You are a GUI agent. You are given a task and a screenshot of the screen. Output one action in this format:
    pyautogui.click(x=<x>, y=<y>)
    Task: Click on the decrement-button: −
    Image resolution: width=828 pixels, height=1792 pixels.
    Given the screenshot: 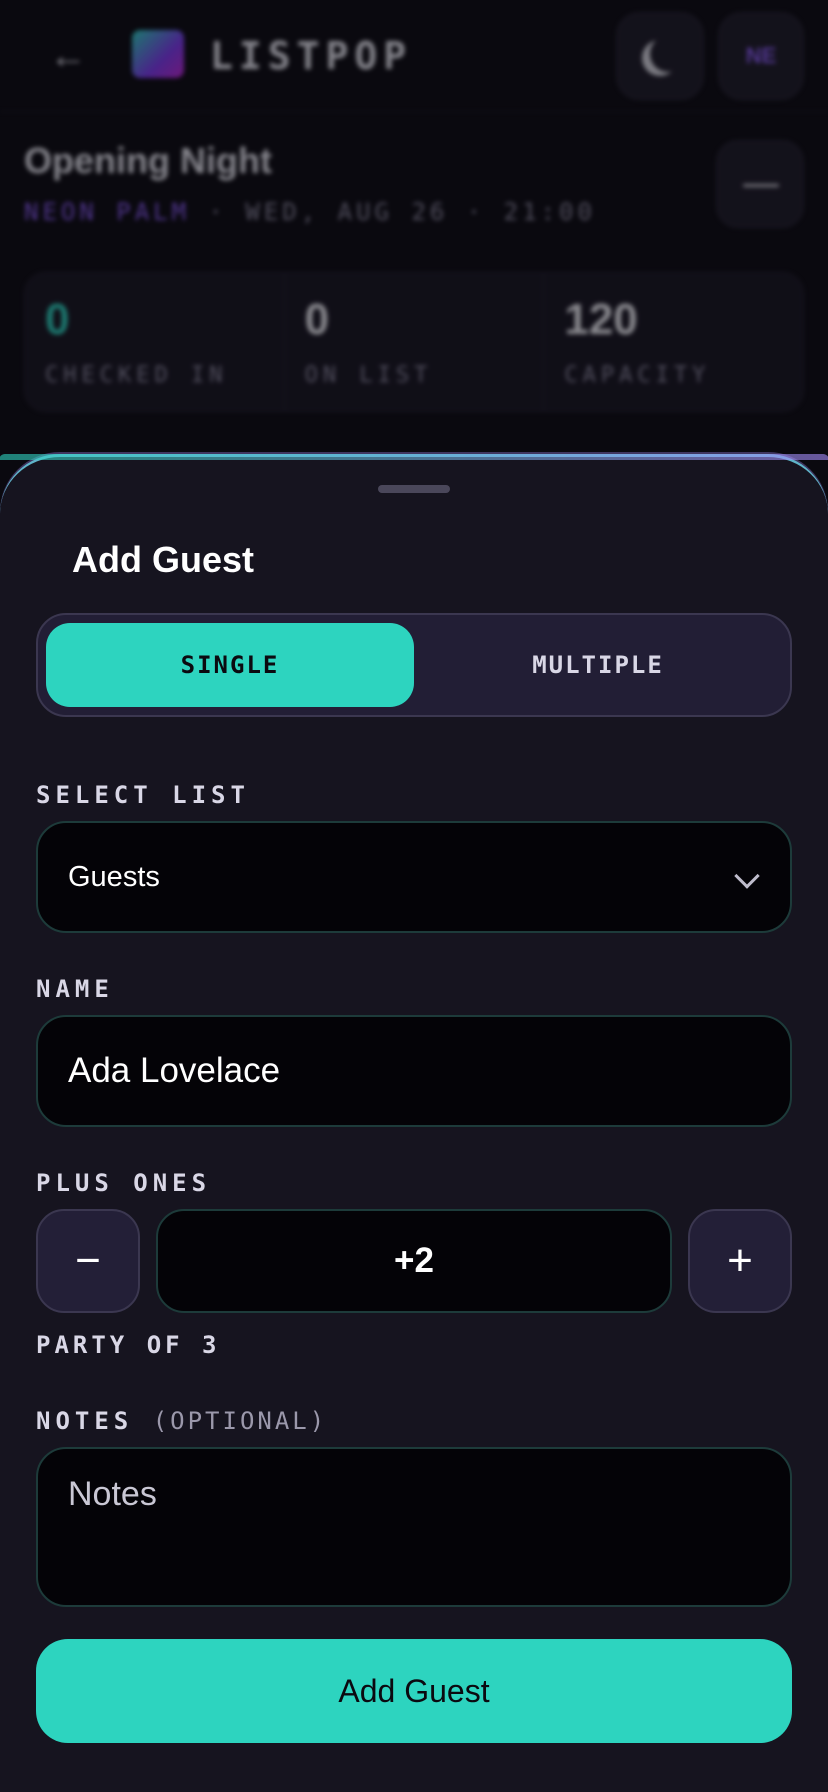 What is the action you would take?
    pyautogui.click(x=88, y=1261)
    